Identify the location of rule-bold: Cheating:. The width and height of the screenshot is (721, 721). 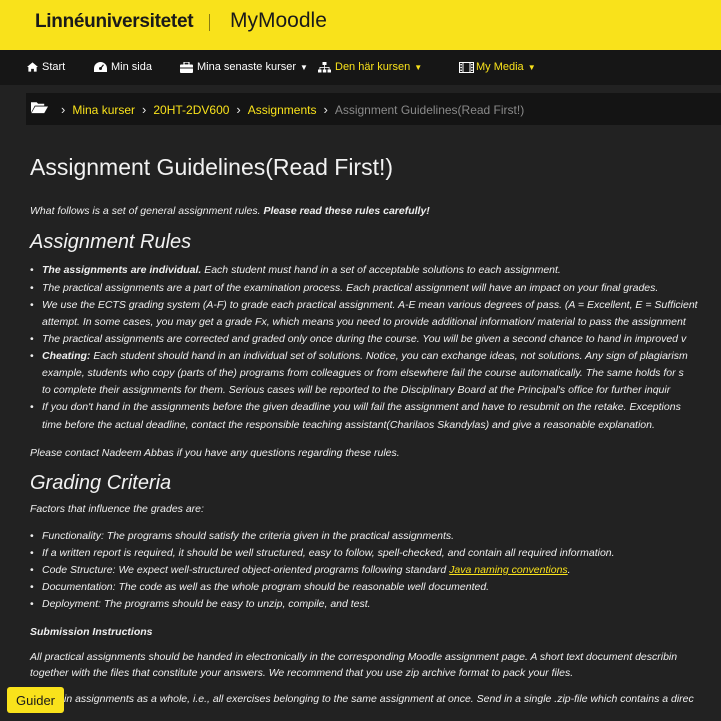
(66, 356).